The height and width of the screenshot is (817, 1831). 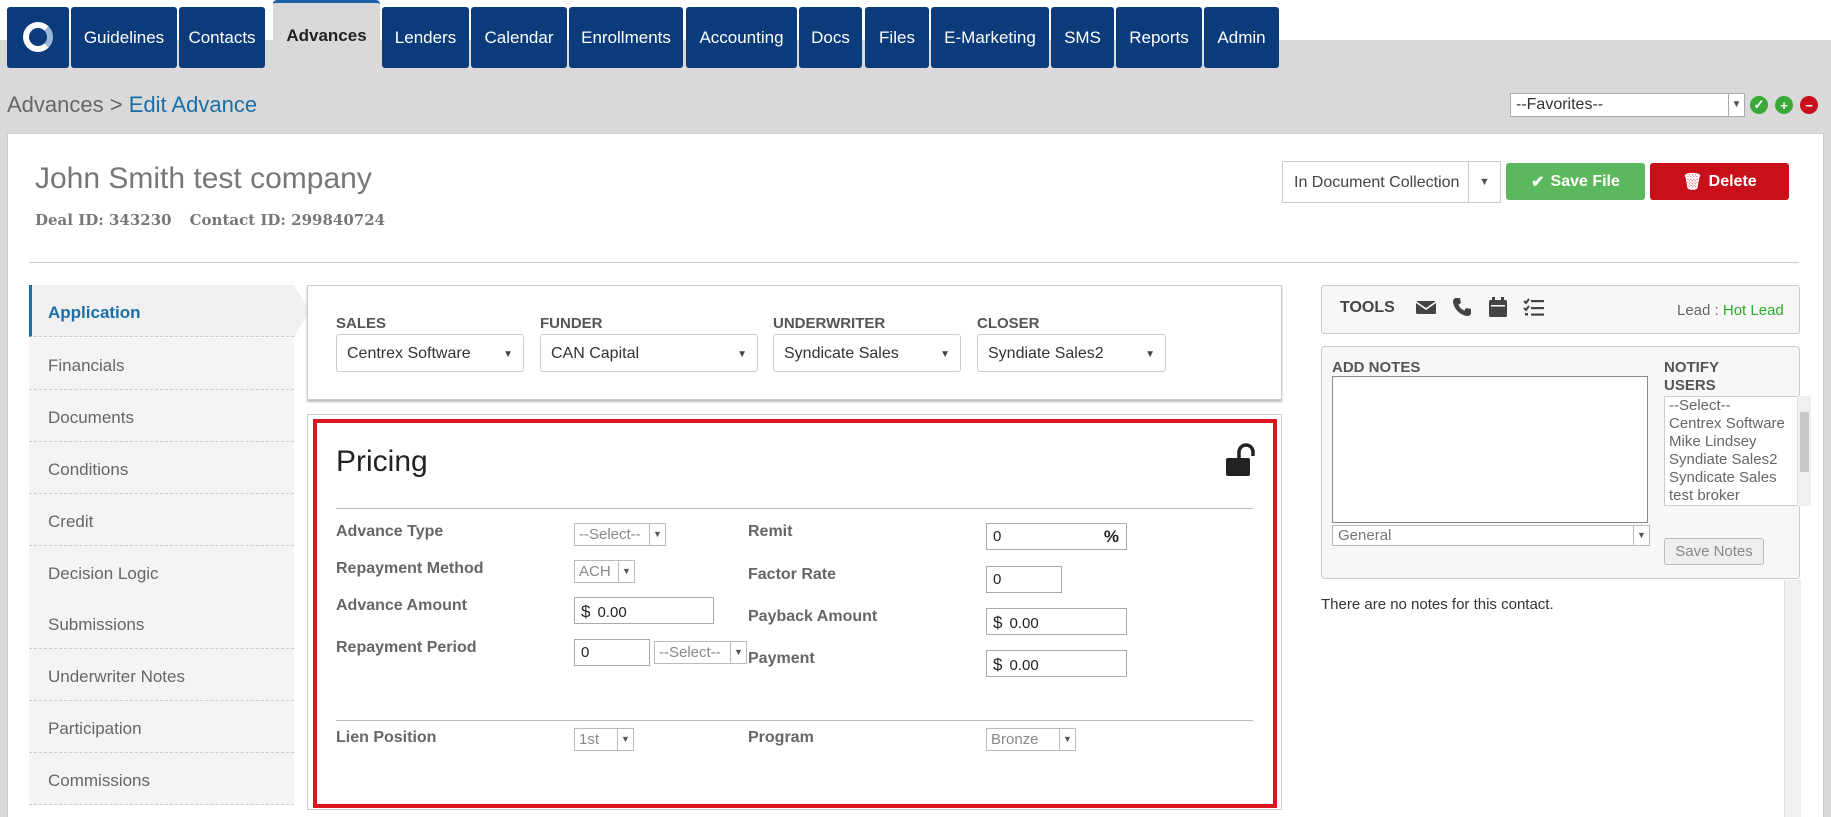 What do you see at coordinates (386, 737) in the screenshot?
I see `lien-position-label: Lien Position` at bounding box center [386, 737].